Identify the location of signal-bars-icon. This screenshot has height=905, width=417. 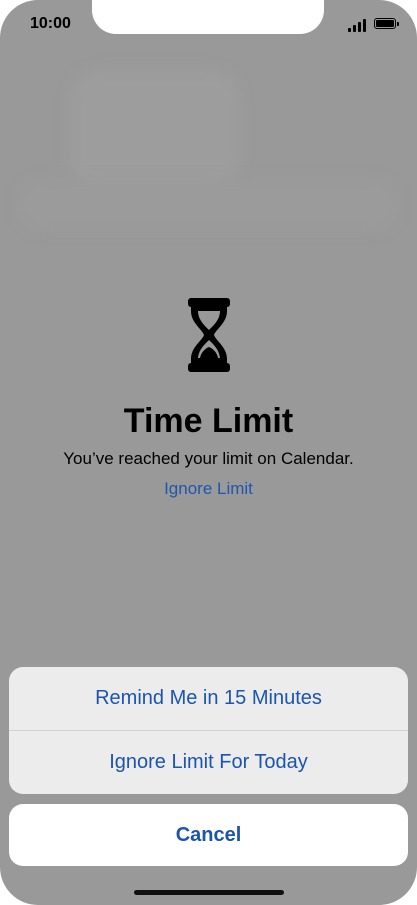
(358, 25).